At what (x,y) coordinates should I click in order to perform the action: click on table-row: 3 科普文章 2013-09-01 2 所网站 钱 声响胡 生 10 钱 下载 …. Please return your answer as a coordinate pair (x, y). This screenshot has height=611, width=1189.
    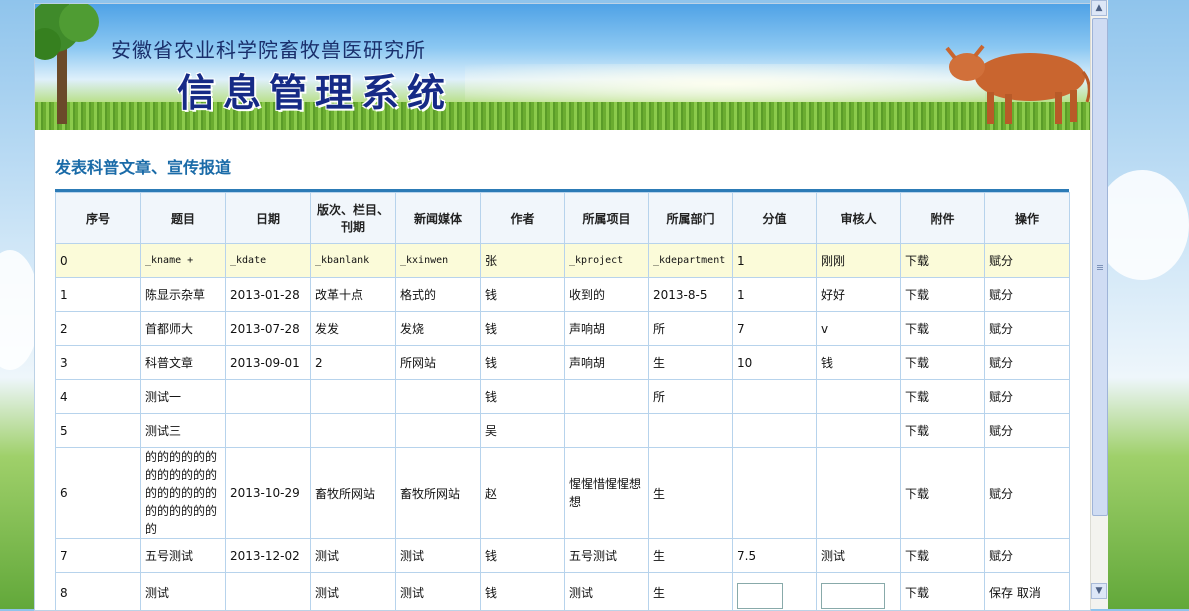
    Looking at the image, I should click on (563, 363).